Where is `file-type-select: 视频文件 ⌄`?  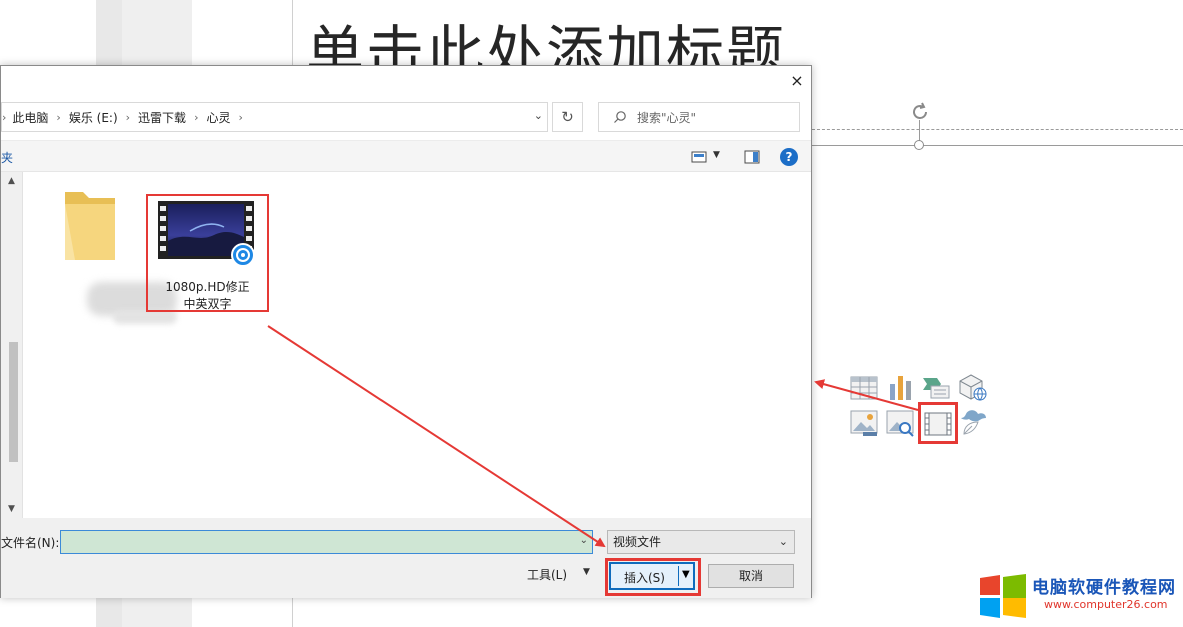
file-type-select: 视频文件 ⌄ is located at coordinates (701, 542).